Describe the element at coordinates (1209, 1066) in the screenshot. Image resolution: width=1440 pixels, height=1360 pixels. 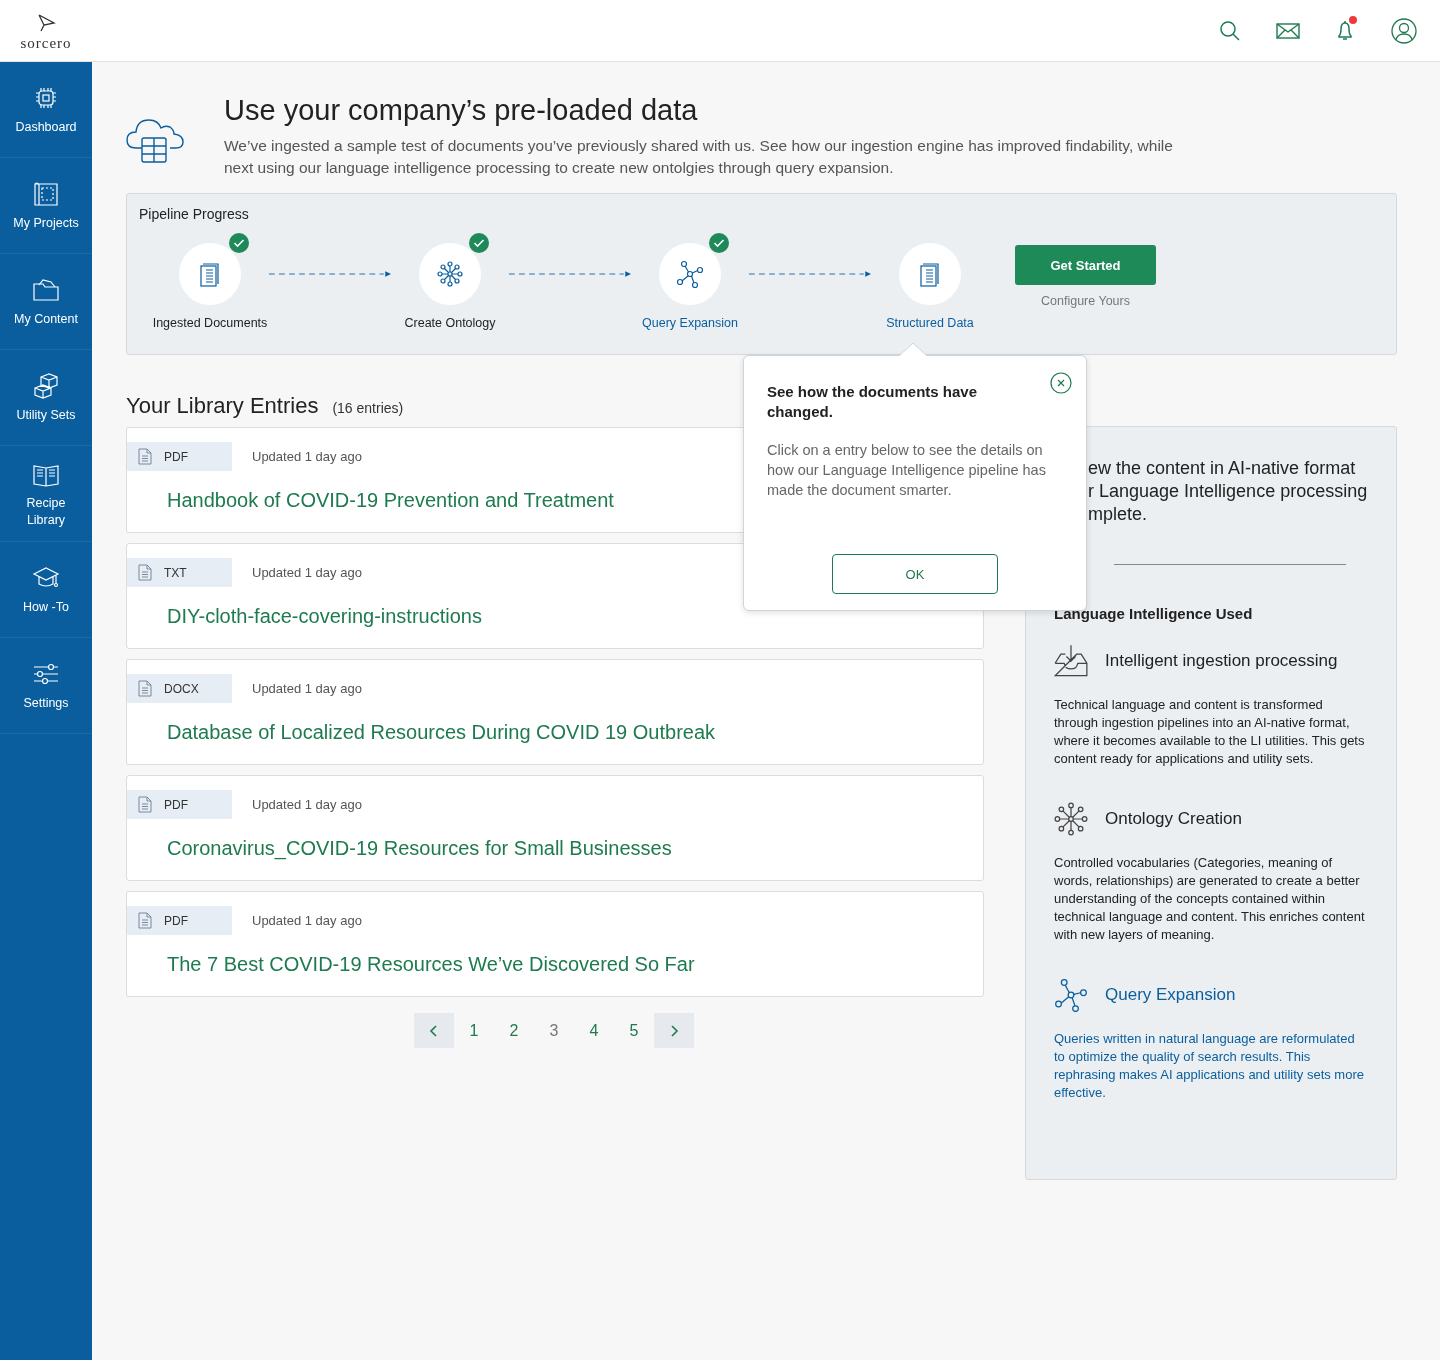
I see `feature-description: Queries written in natural language are reformulated to optimize the quality of search results. This rephrasing makes AI applications and utility sets more effective.` at that location.